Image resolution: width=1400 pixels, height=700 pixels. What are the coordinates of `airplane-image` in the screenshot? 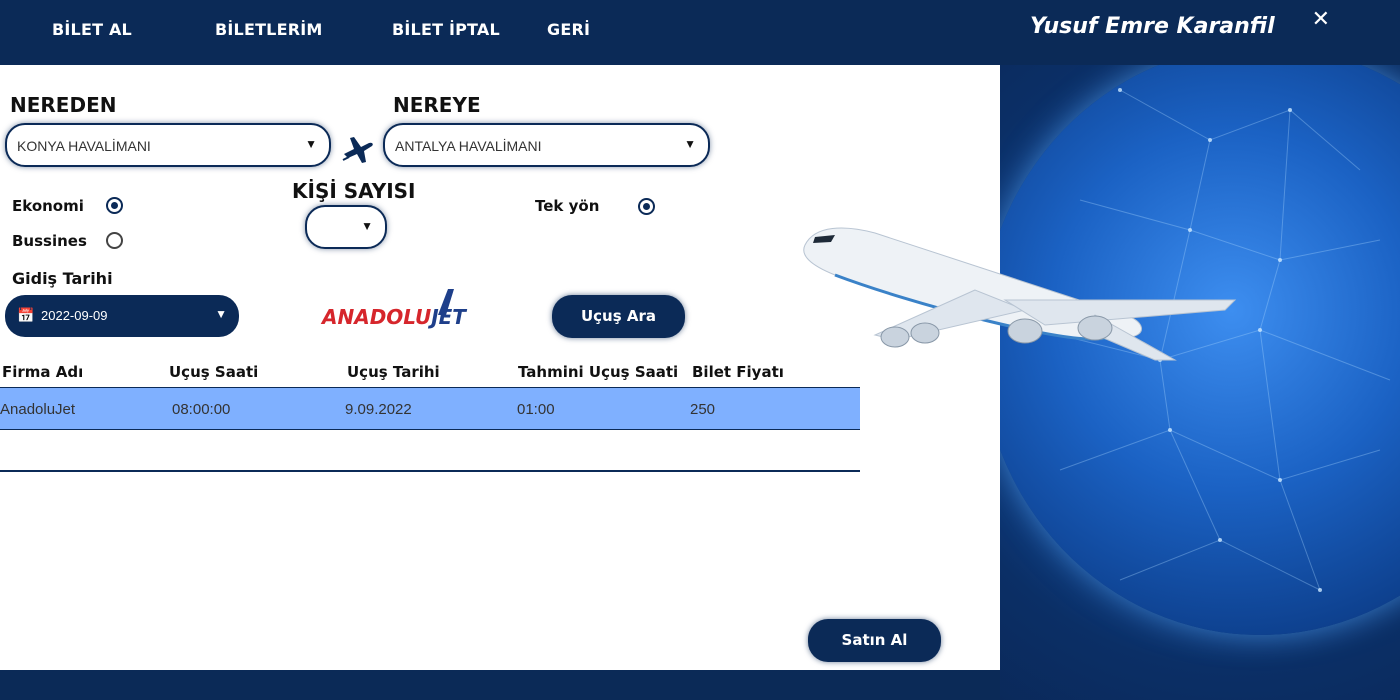 It's located at (1020, 294).